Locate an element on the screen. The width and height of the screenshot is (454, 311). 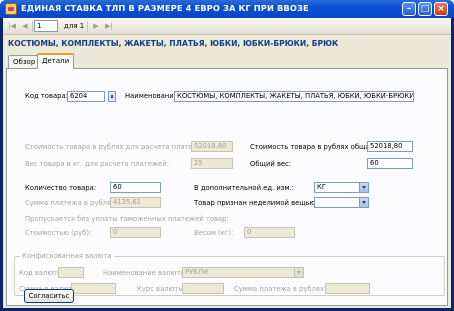
weight-total-label: Общий вес: is located at coordinates (271, 164).